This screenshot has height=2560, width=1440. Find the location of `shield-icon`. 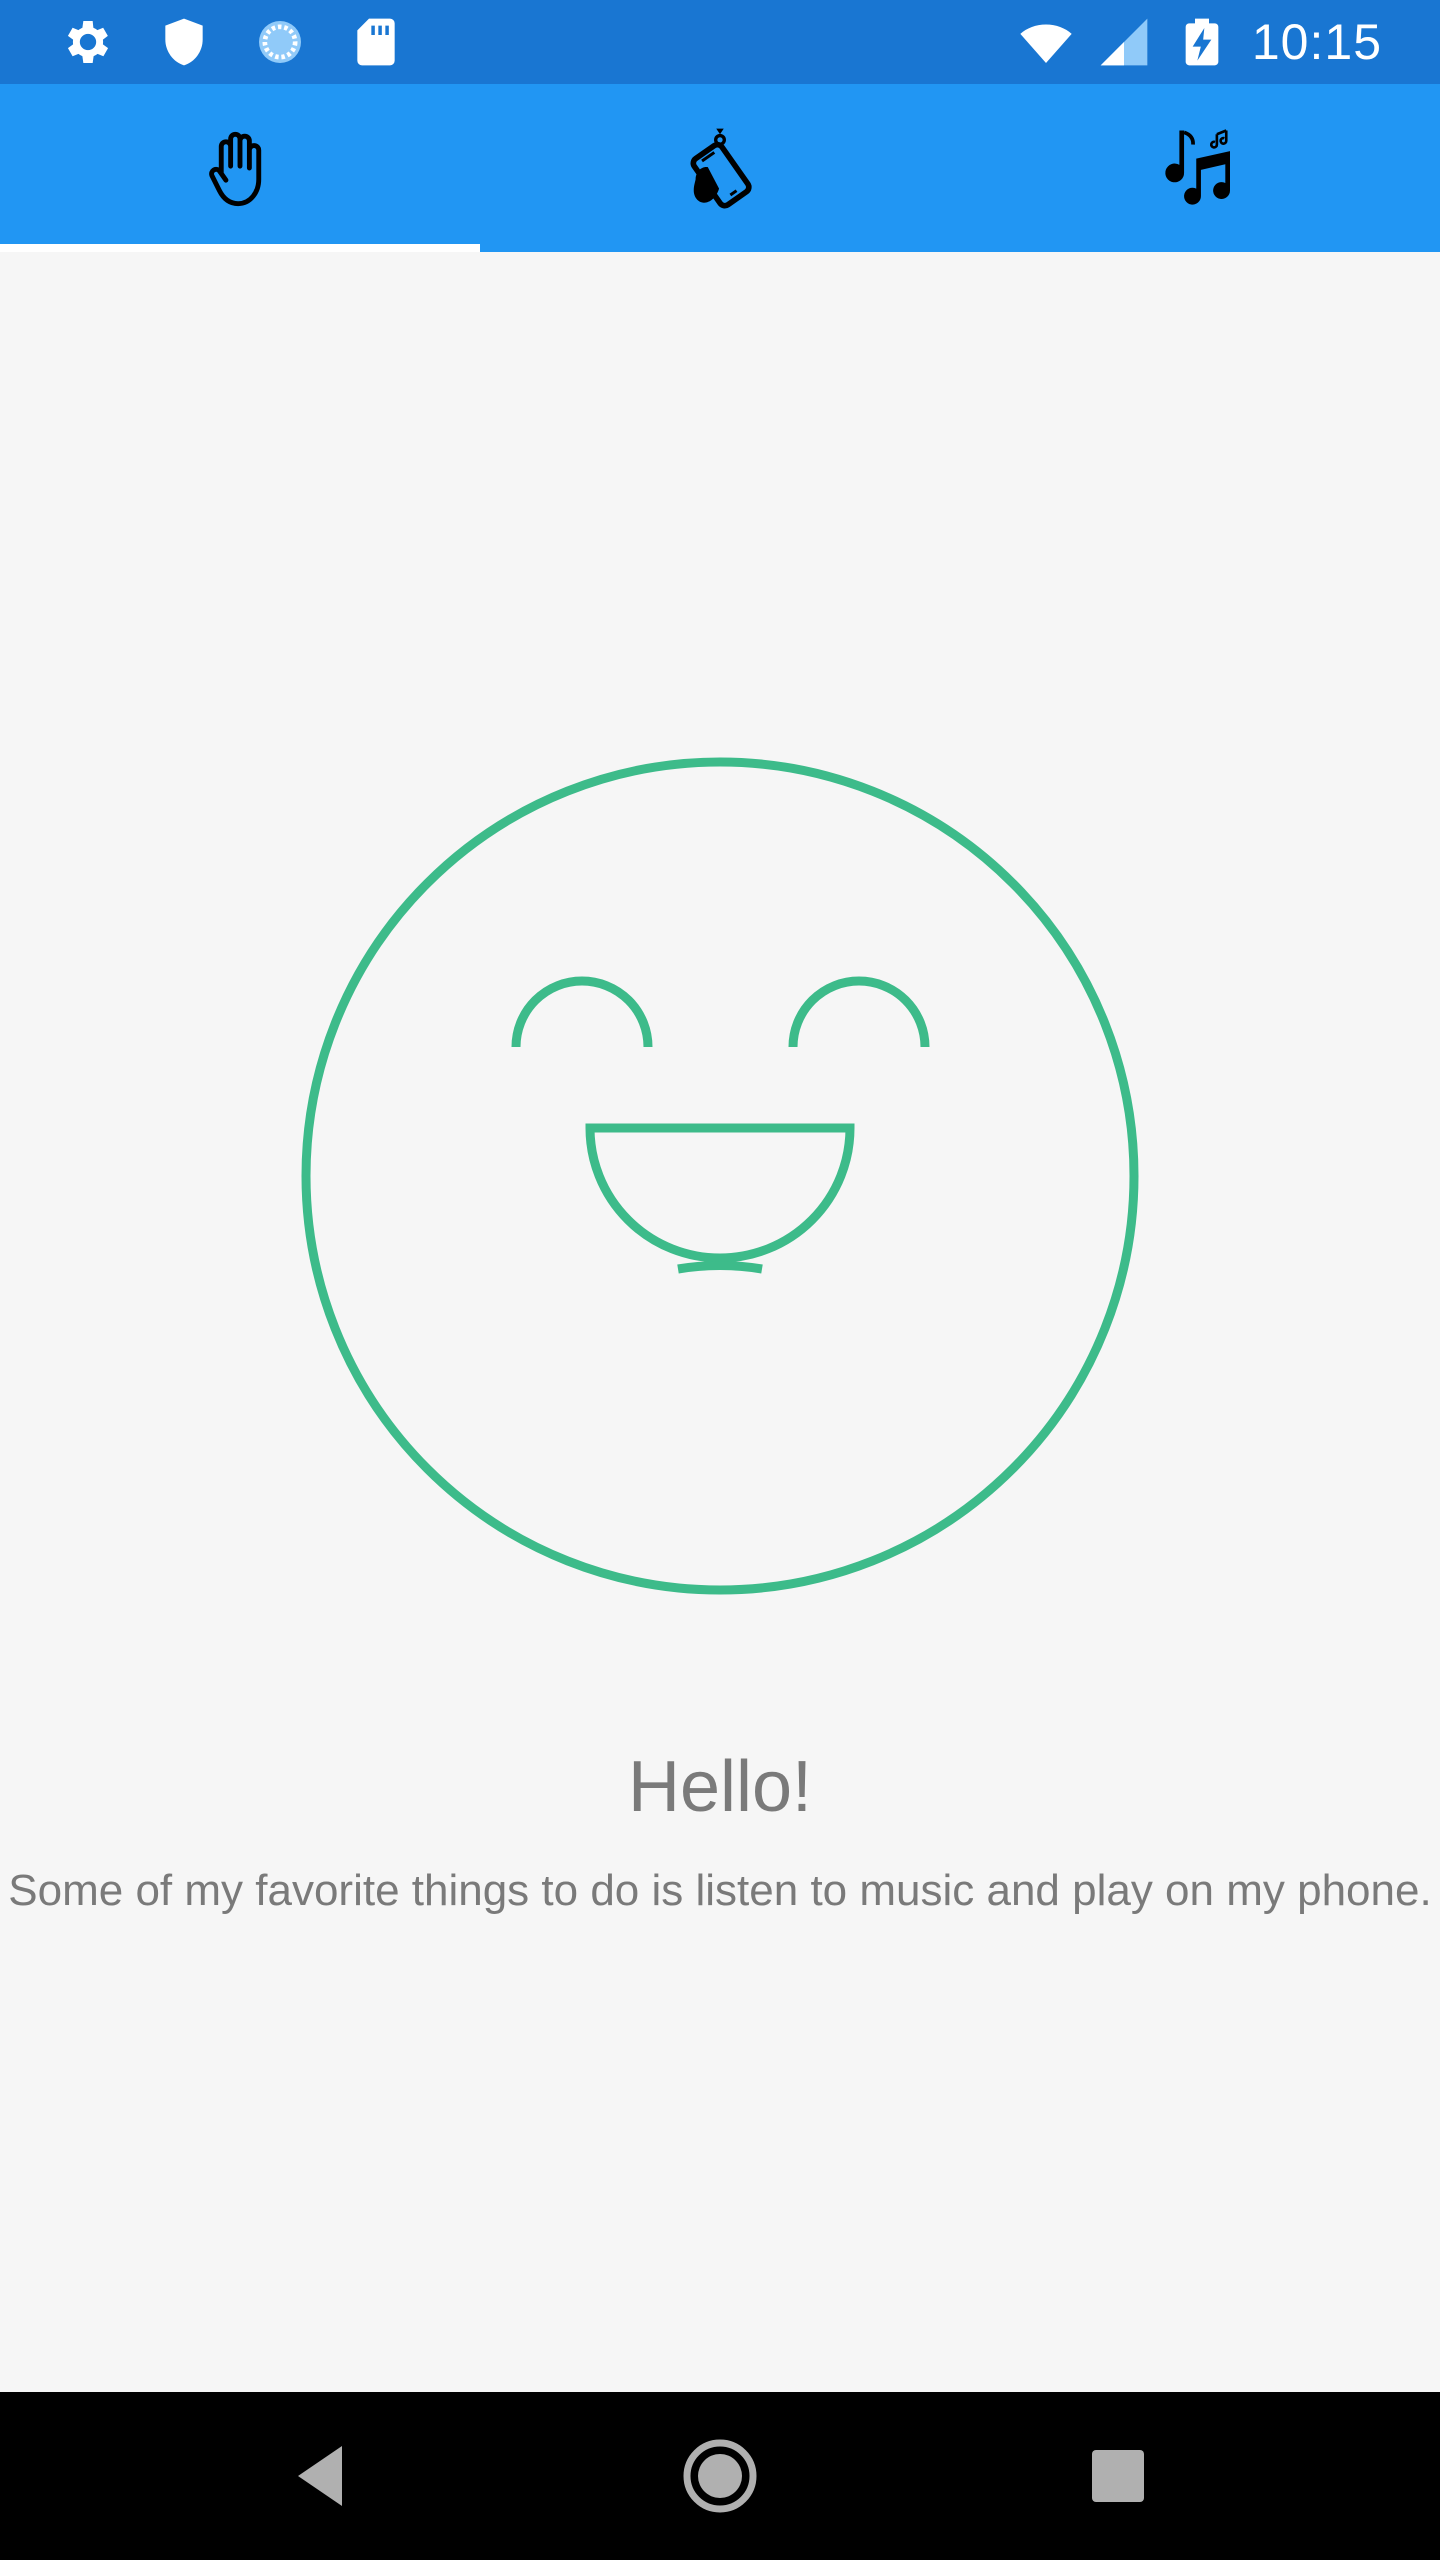

shield-icon is located at coordinates (184, 42).